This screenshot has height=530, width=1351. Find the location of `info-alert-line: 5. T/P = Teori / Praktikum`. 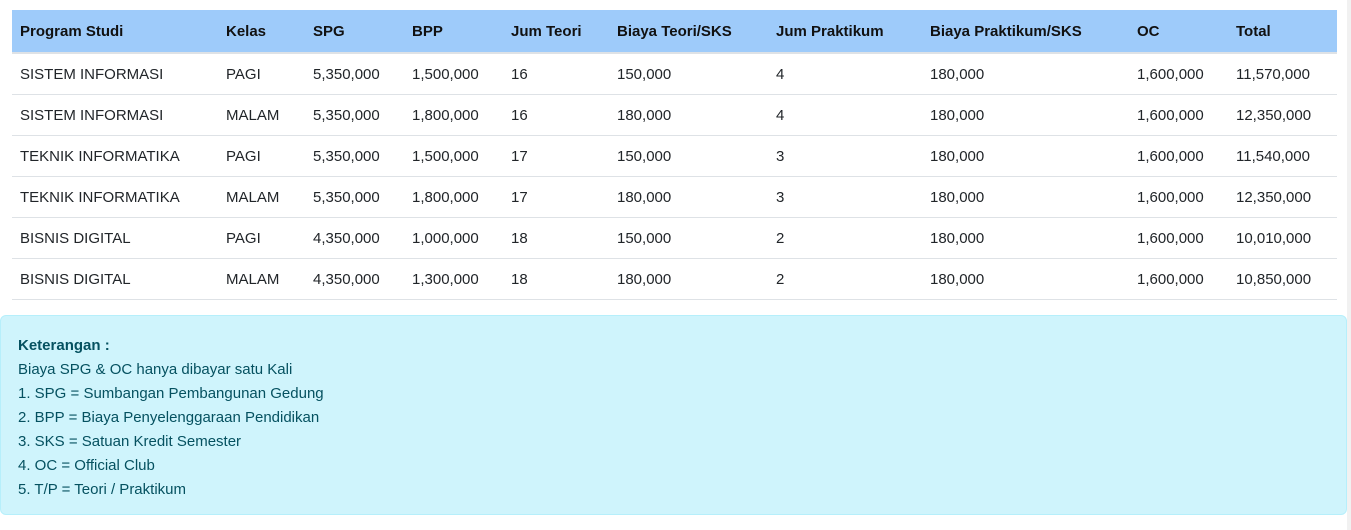

info-alert-line: 5. T/P = Teori / Praktikum is located at coordinates (102, 489).